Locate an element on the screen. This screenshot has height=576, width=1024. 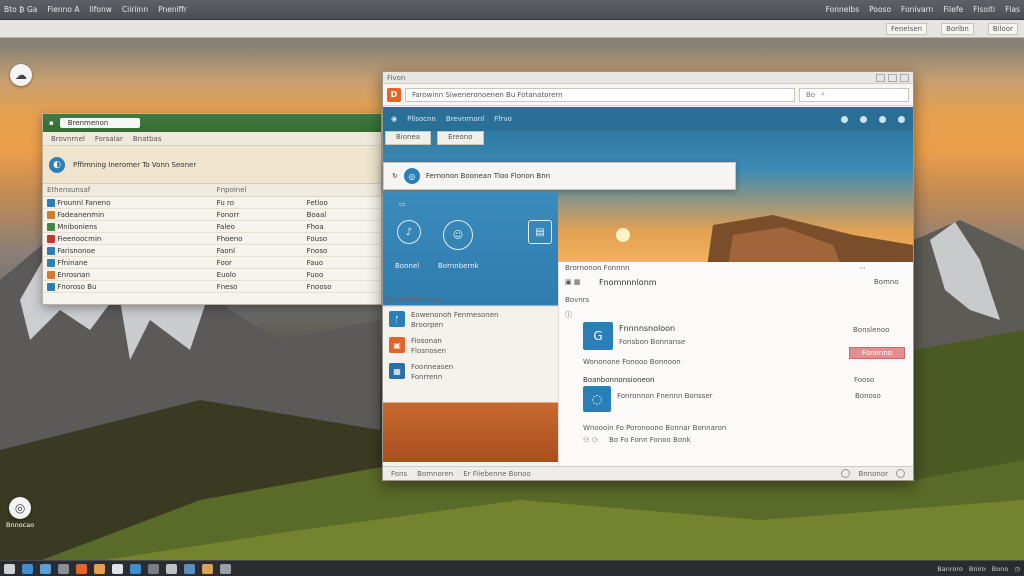
file-manager-address: Brenmenon is located at coordinates (99, 123).